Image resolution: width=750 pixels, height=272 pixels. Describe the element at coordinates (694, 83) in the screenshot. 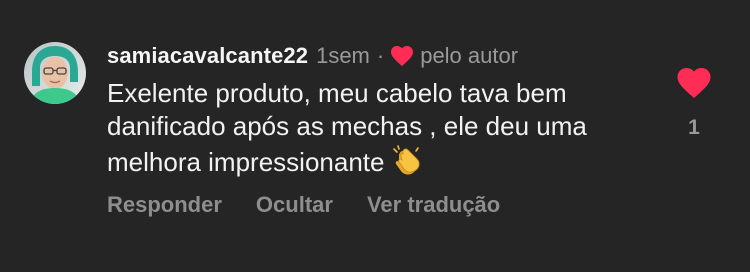

I see `like-heart-icon` at that location.